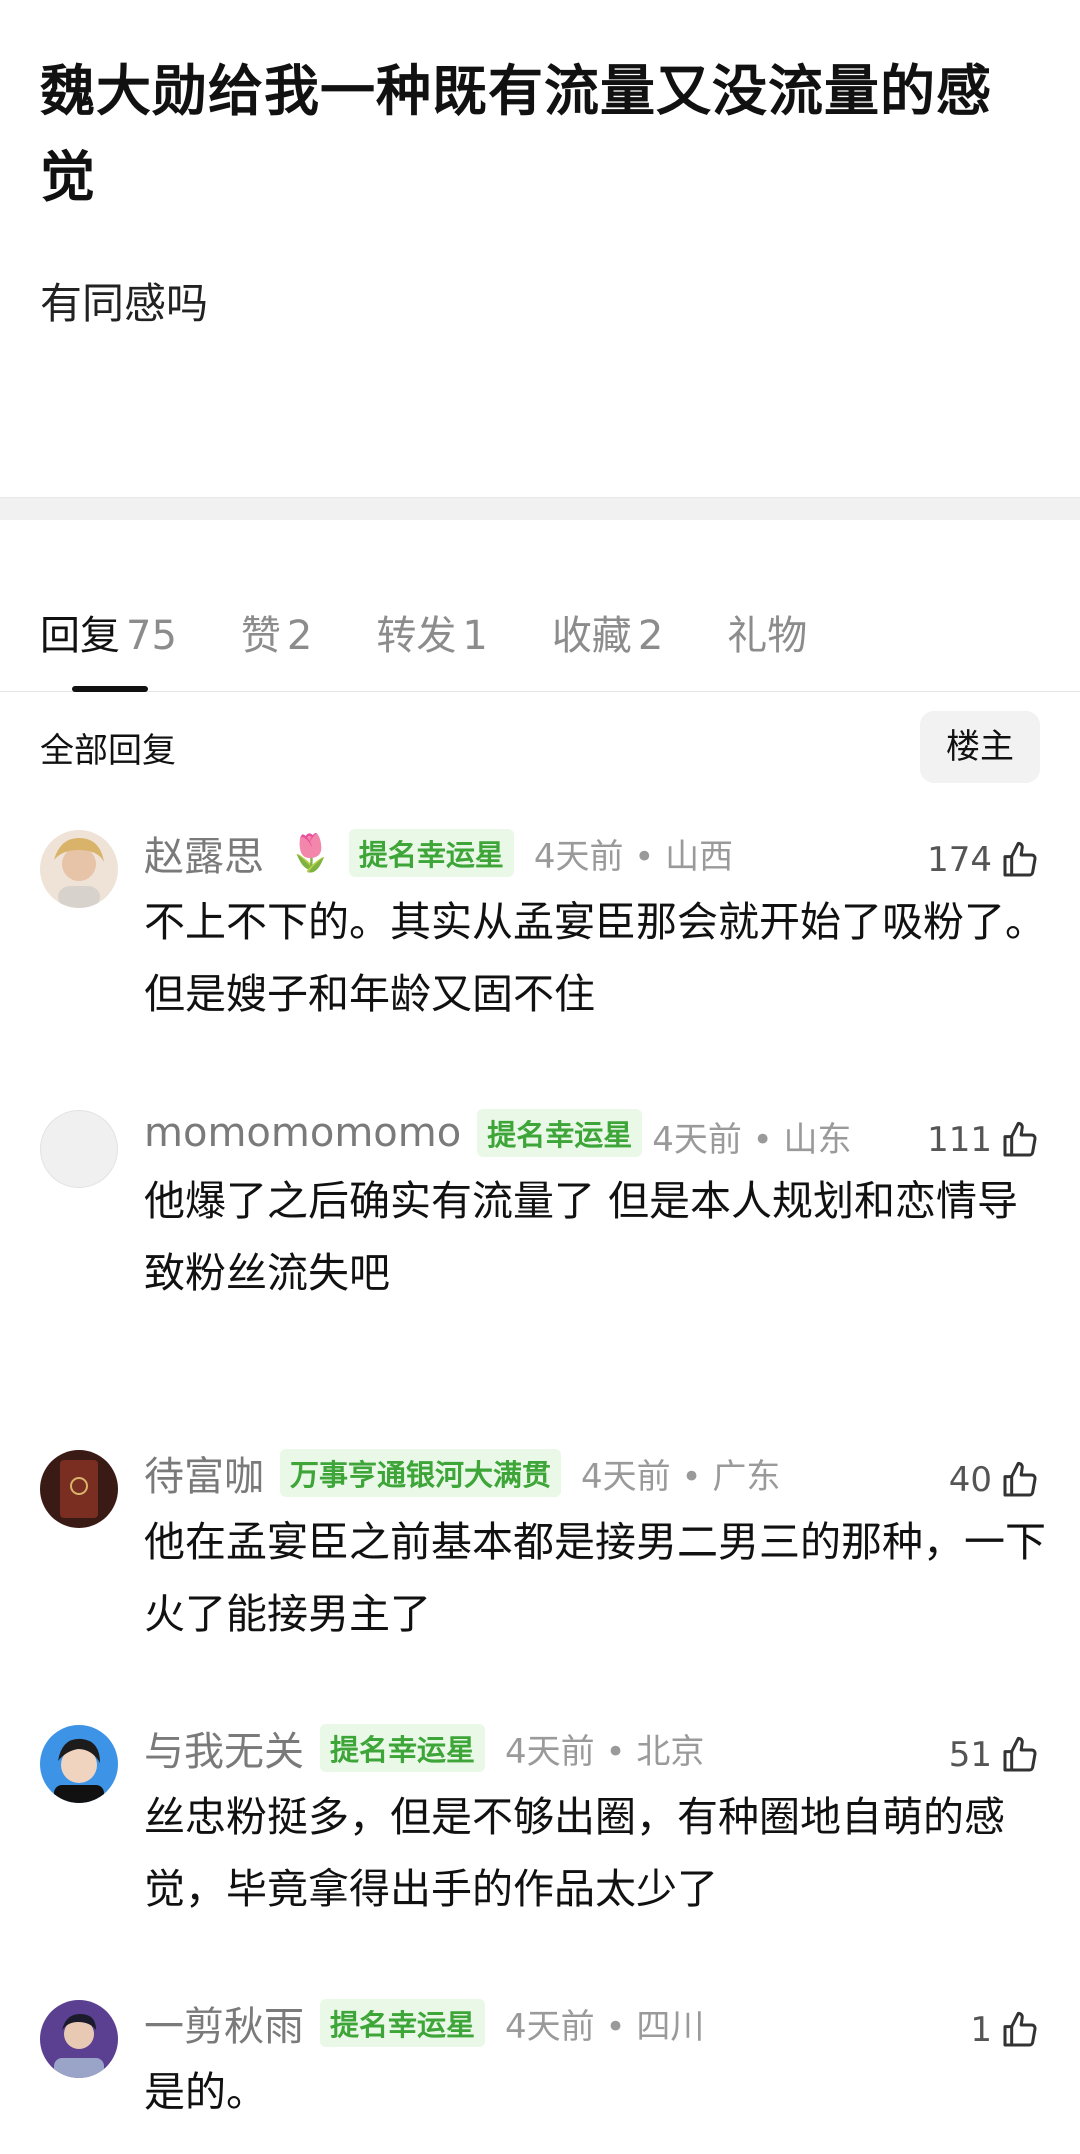  I want to click on tab-reposts: 转发 1, so click(431, 632).